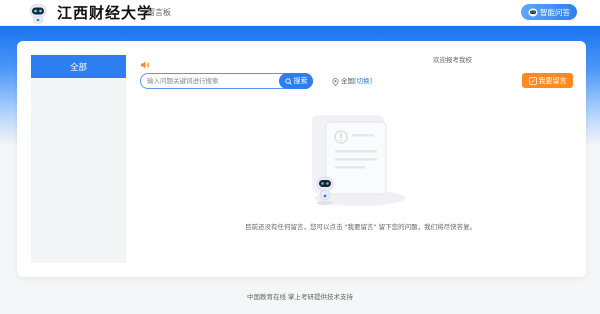 This screenshot has width=600, height=314. I want to click on robot-head-icon, so click(533, 12).